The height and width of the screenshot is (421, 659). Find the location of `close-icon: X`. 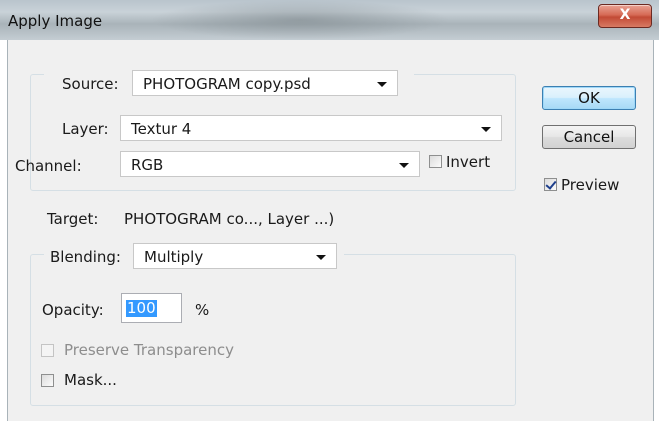

close-icon: X is located at coordinates (625, 15).